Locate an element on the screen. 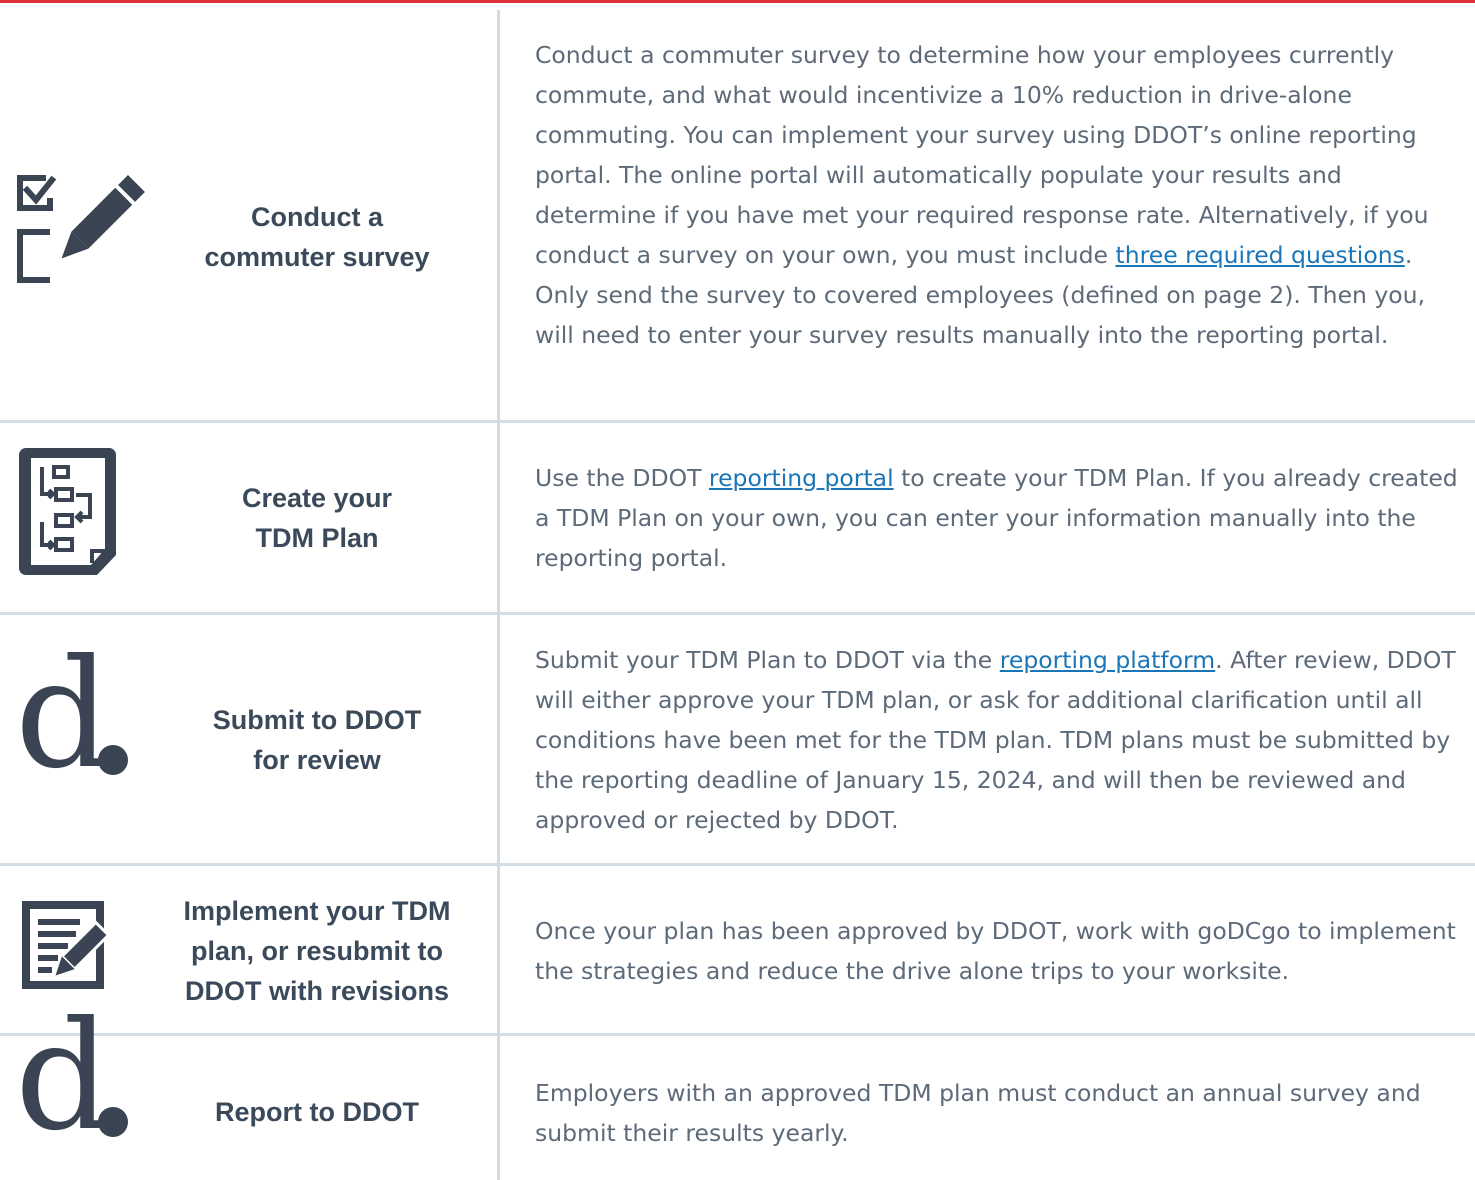 This screenshot has width=1475, height=1180. column-divider is located at coordinates (498, 595).